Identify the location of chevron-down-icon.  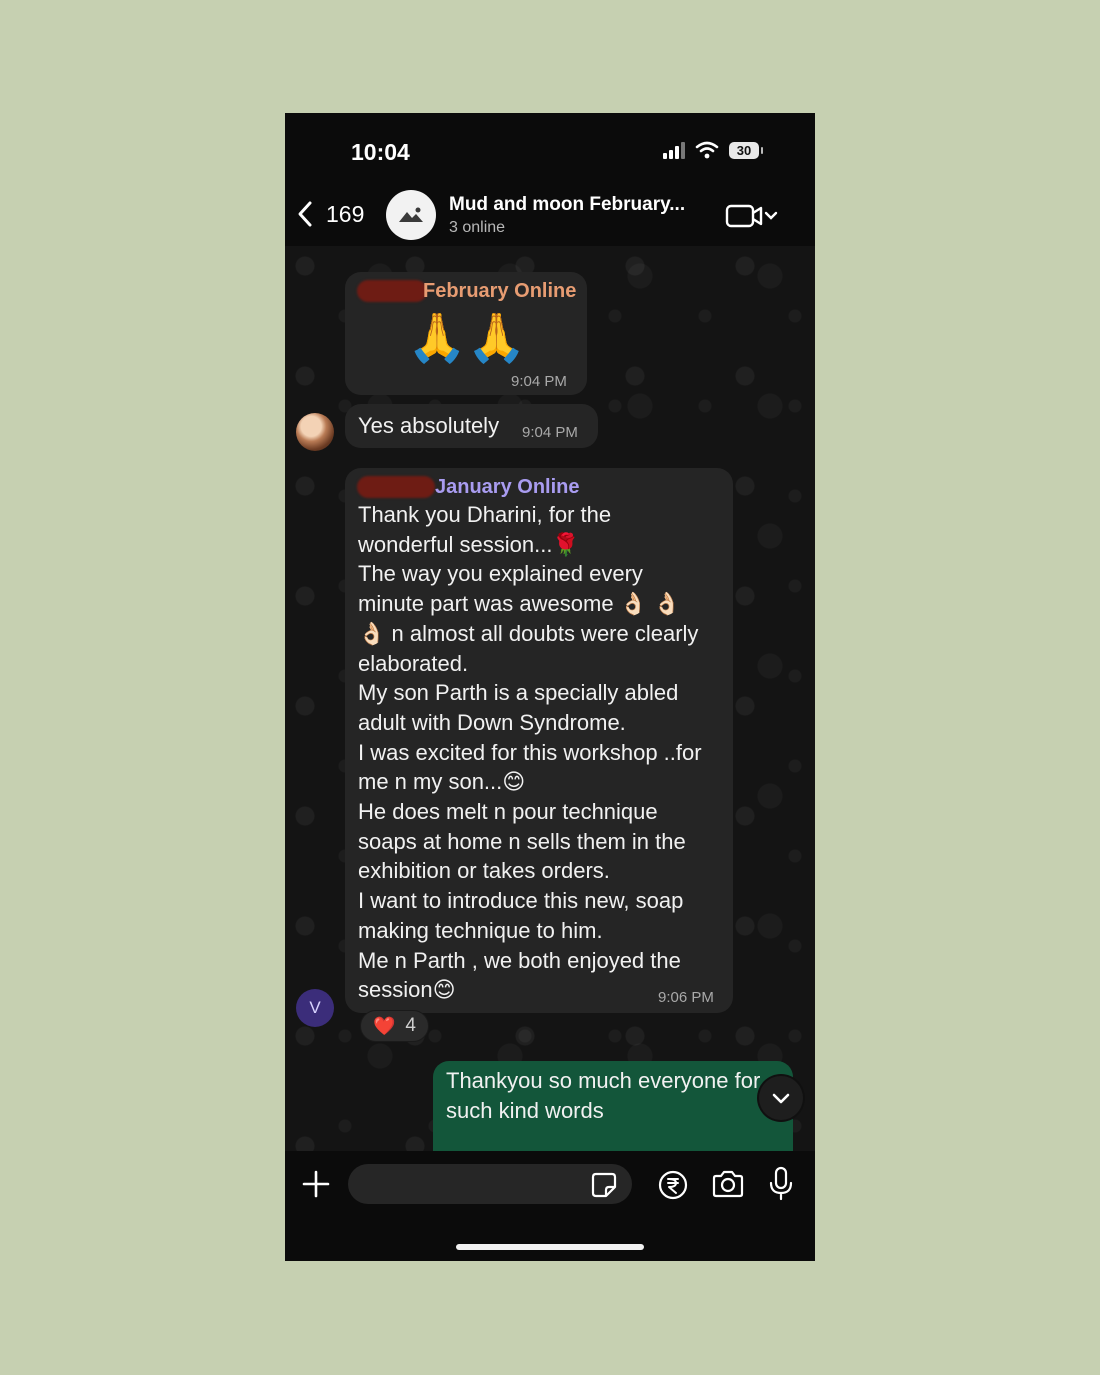
(781, 1098).